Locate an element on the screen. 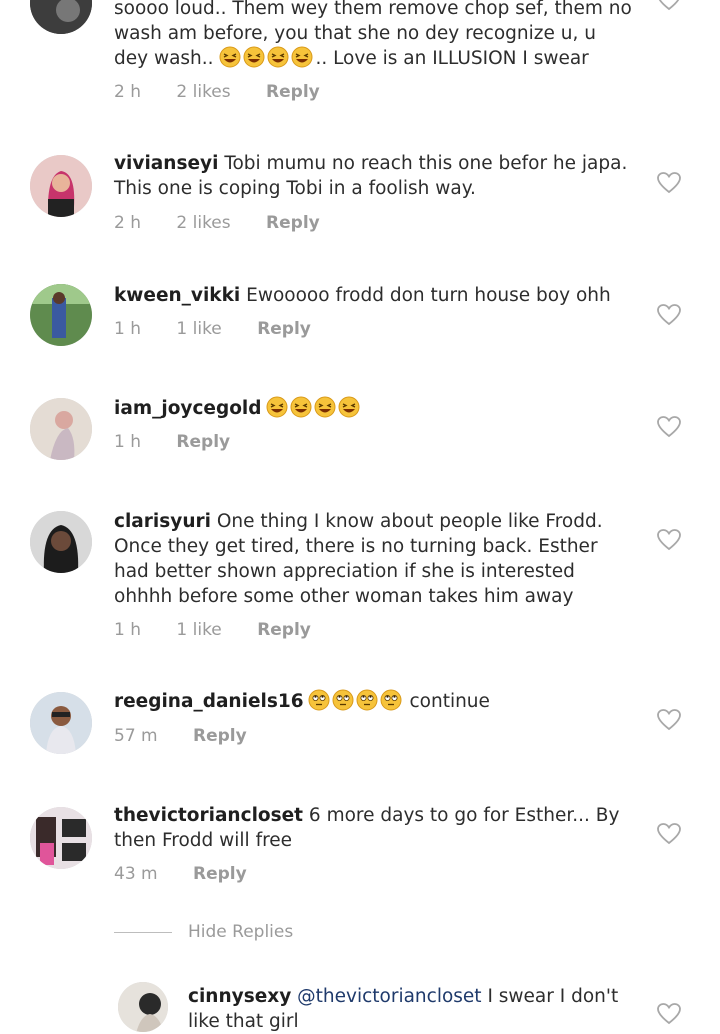 The width and height of the screenshot is (720, 1034). mention-link: @thevictoriancloset is located at coordinates (389, 996).